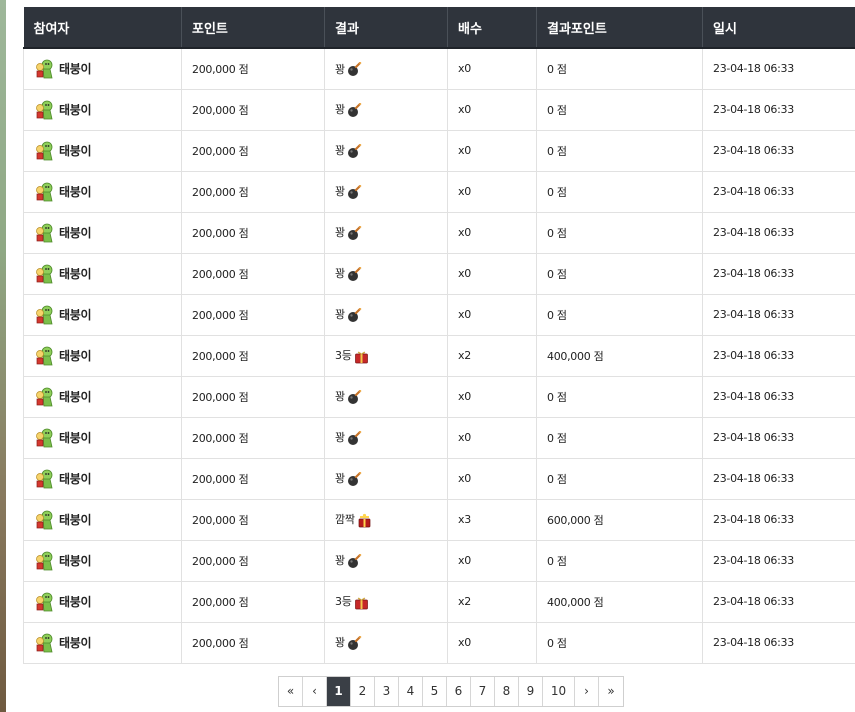 Image resolution: width=855 pixels, height=712 pixels. Describe the element at coordinates (507, 691) in the screenshot. I see `page-button-8: 8` at that location.